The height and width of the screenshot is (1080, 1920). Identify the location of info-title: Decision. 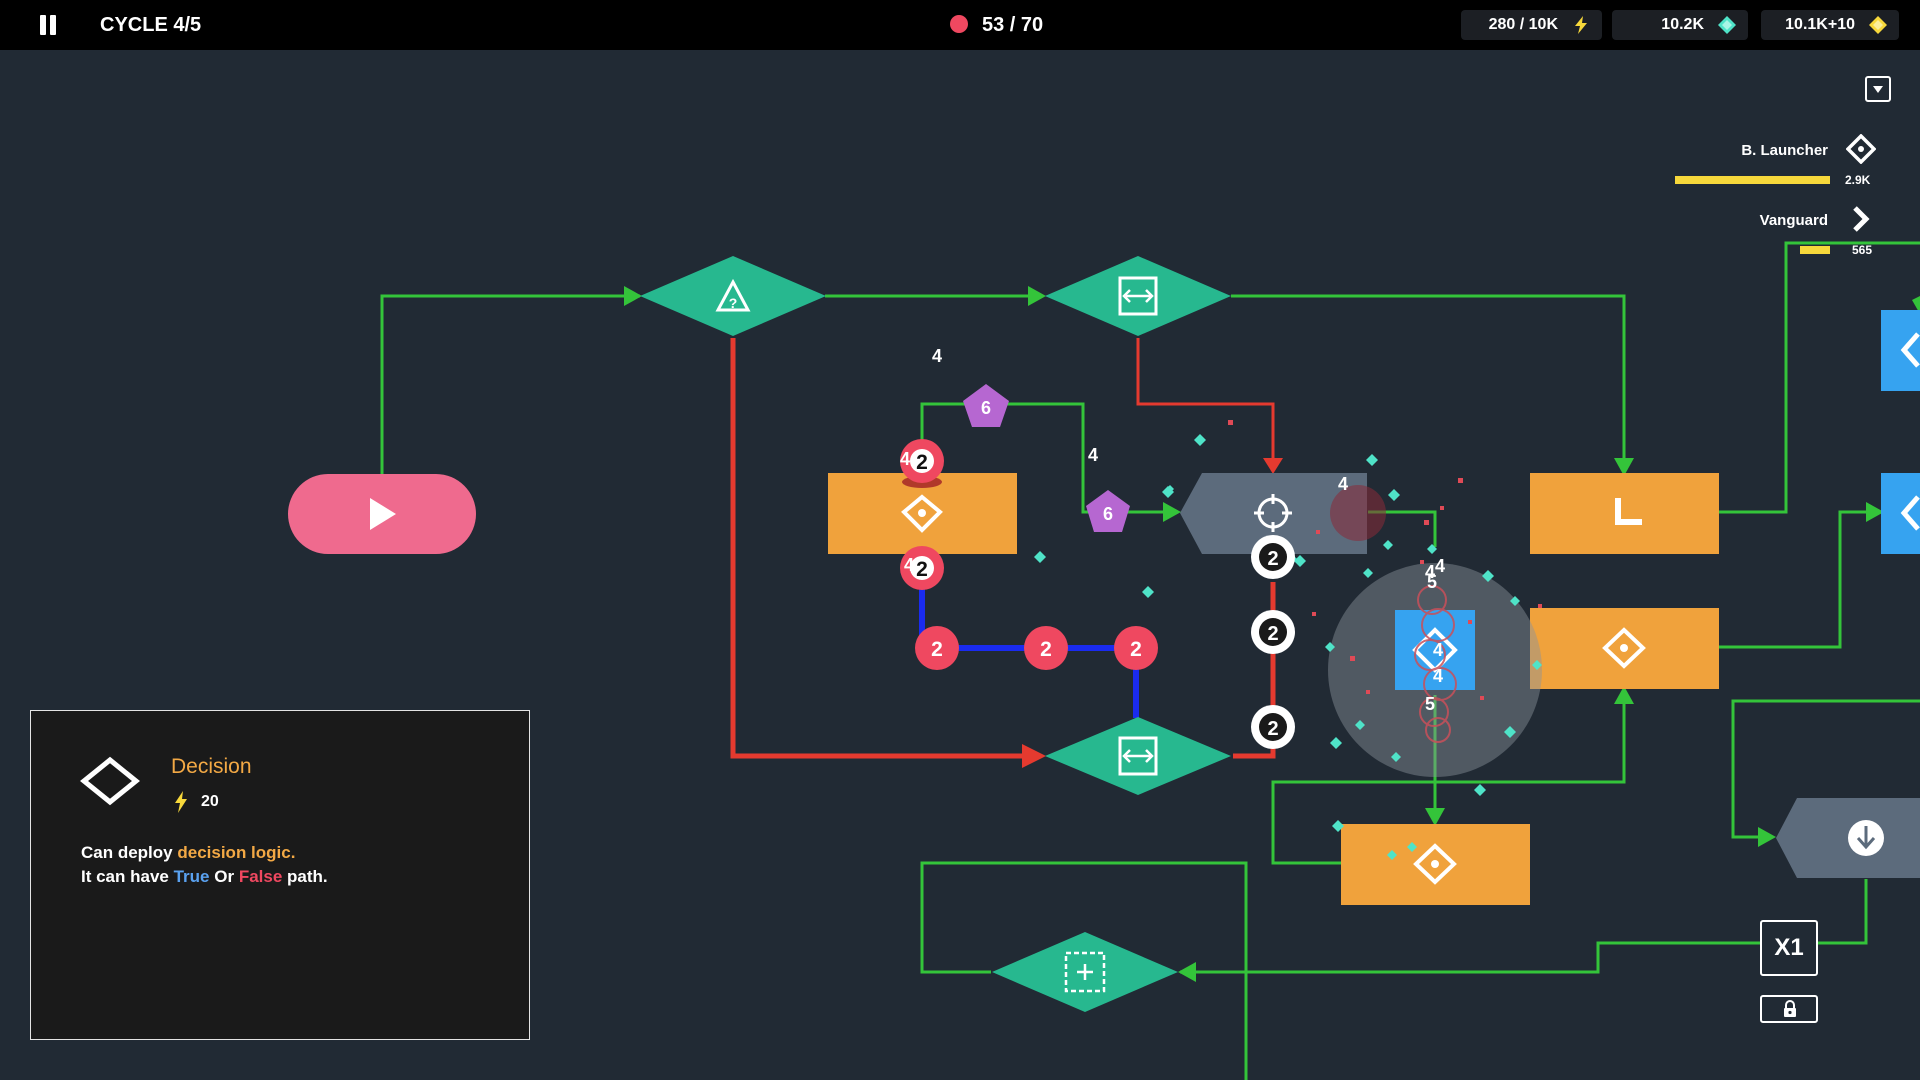
(211, 766).